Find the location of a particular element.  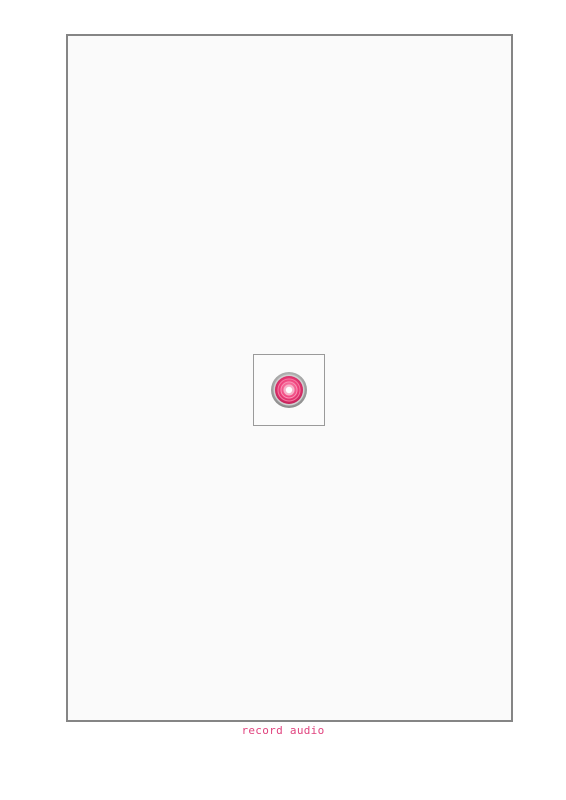

record-icon is located at coordinates (289, 390).